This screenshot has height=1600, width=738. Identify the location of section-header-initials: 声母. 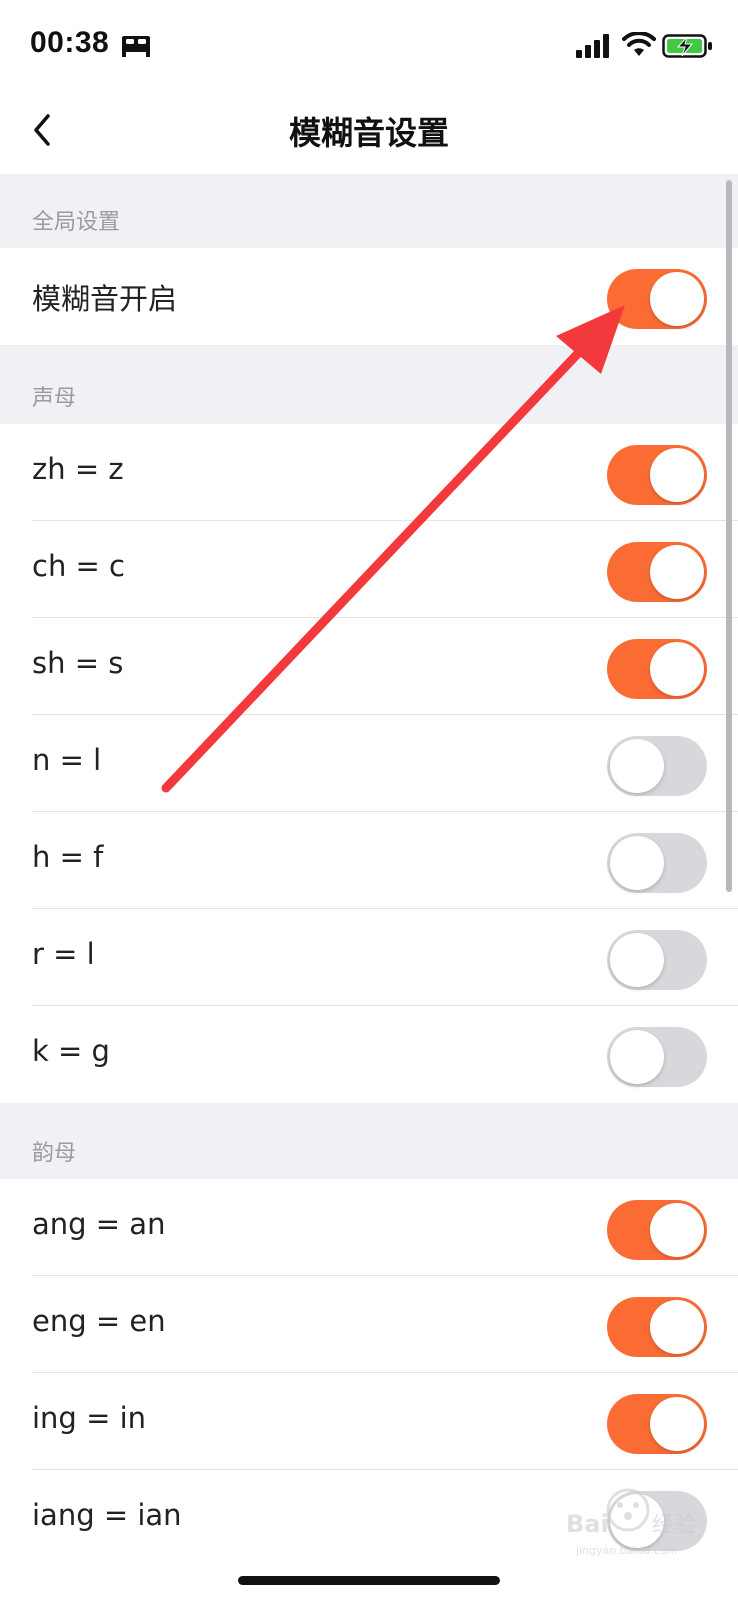
(369, 384).